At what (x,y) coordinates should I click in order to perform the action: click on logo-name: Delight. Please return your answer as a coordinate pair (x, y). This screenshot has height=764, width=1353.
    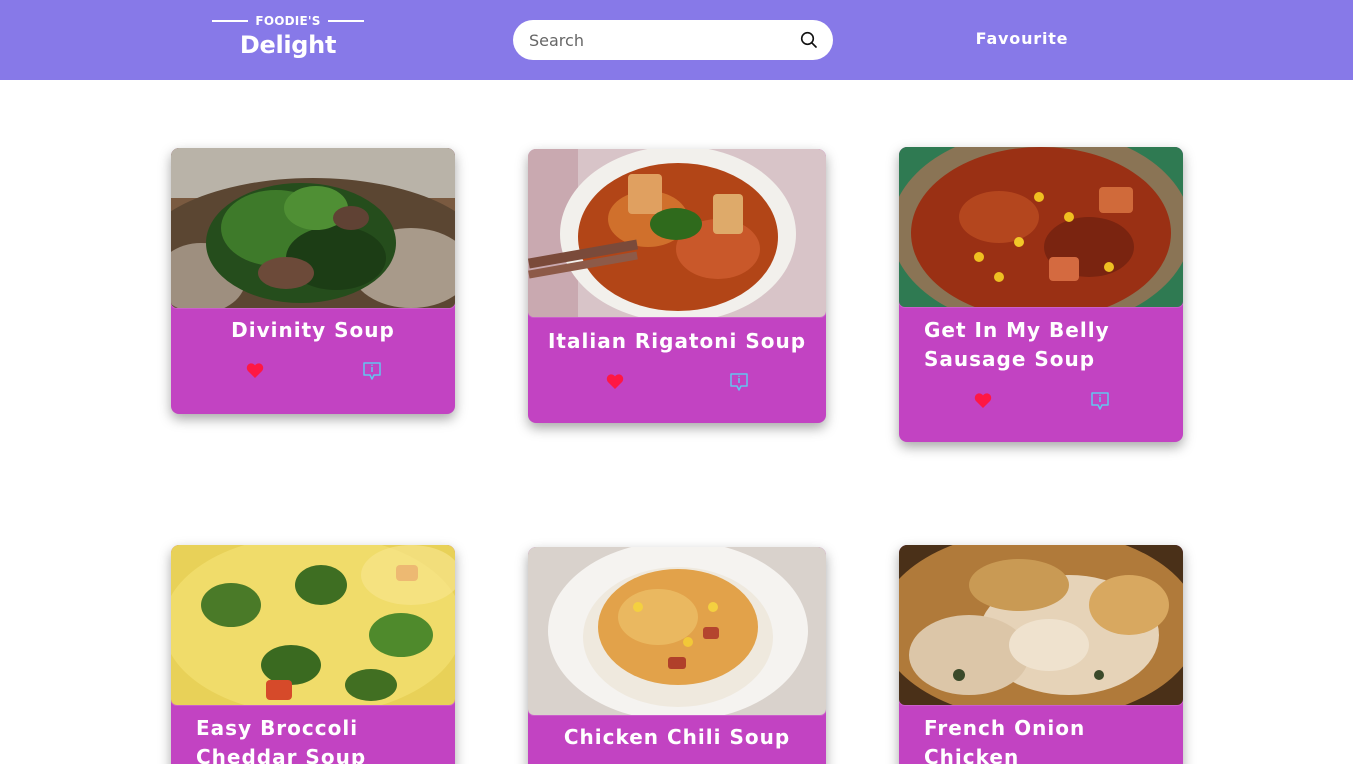
    Looking at the image, I should click on (288, 45).